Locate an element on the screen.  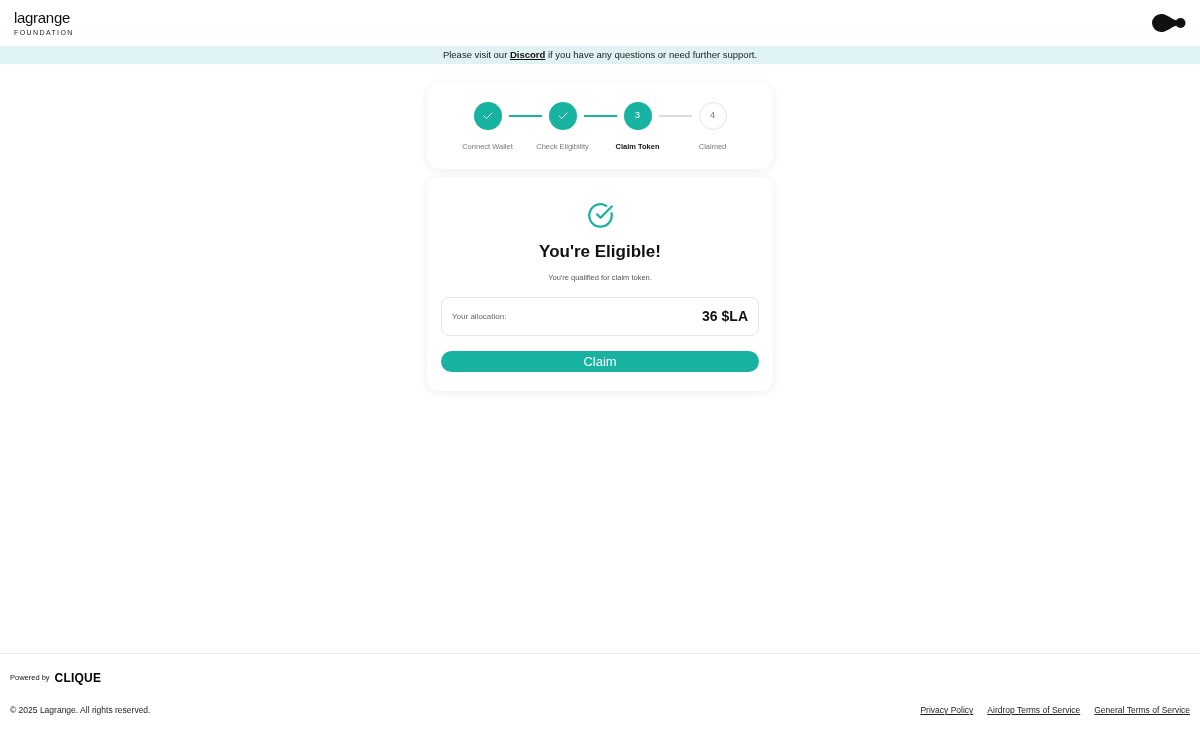
copyright-text: © 2025 Lagrange. All rights reserved. is located at coordinates (80, 710).